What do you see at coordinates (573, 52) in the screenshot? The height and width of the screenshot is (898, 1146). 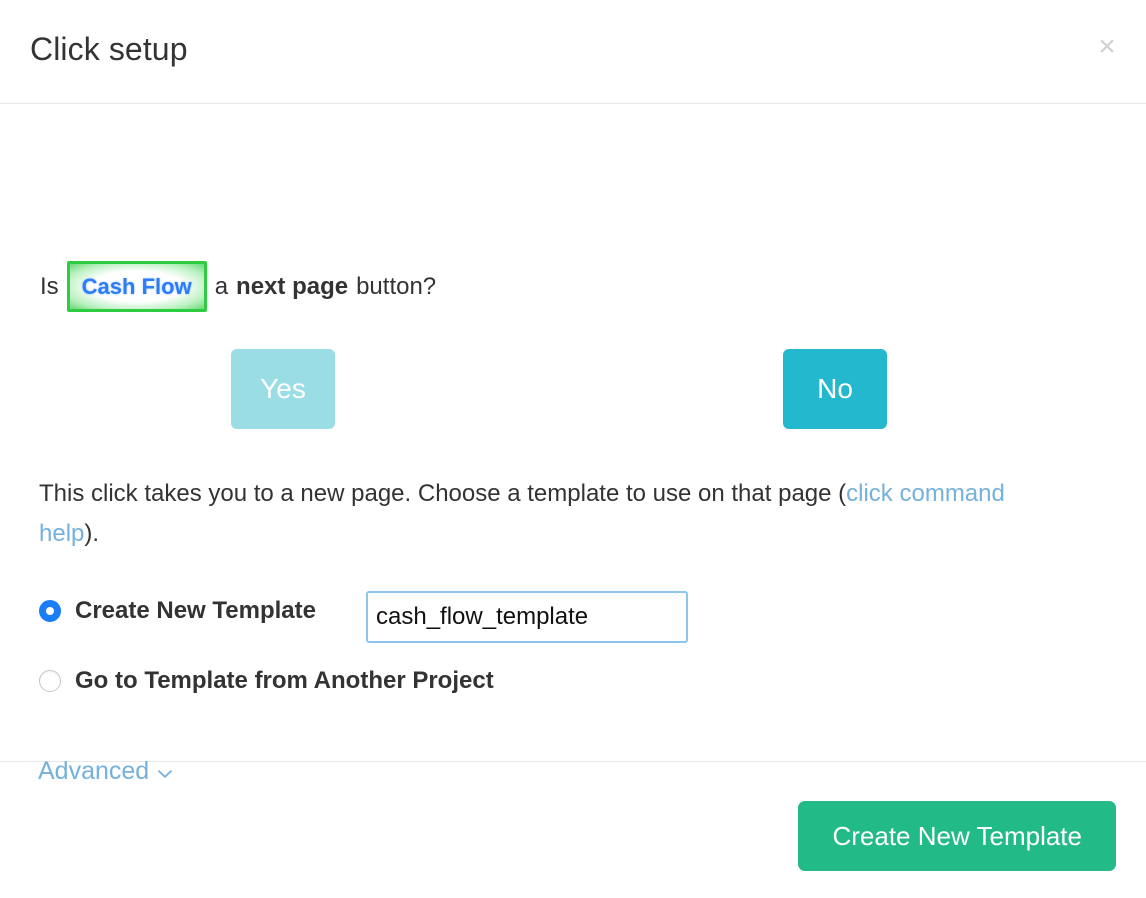 I see `dialog-header: Click setup ×` at bounding box center [573, 52].